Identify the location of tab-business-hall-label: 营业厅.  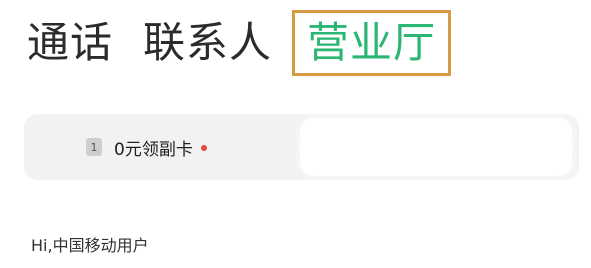
(372, 42).